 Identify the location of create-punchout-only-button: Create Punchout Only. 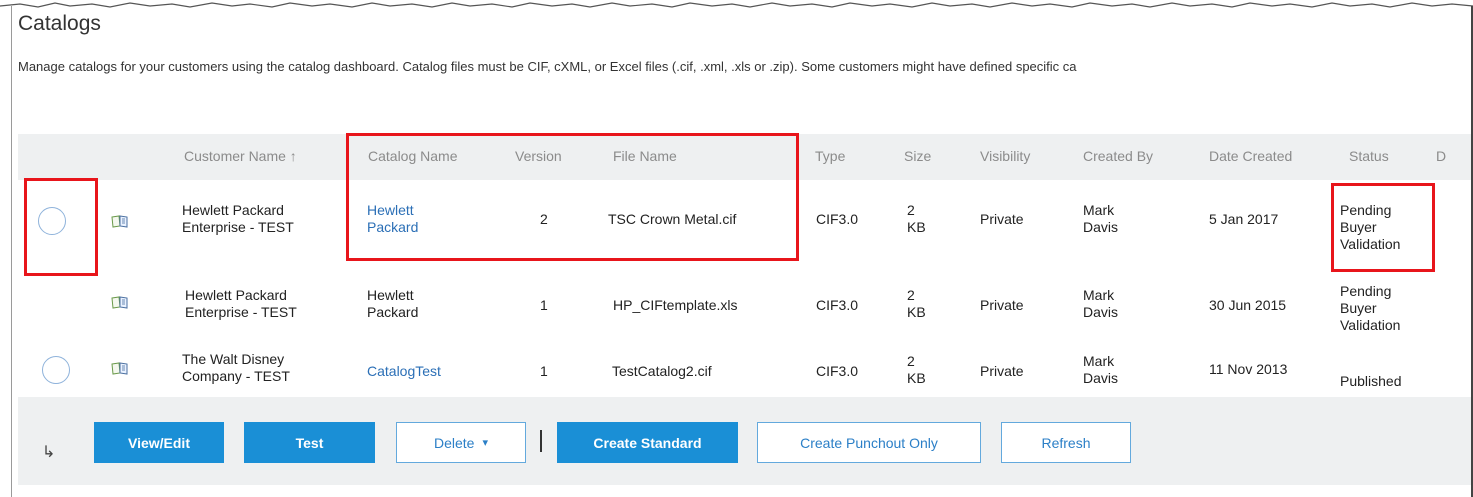
(869, 442).